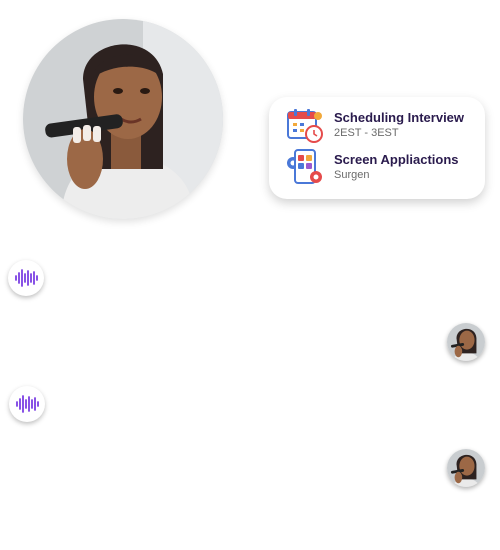  I want to click on task-title: Scheduling Interview, so click(399, 117).